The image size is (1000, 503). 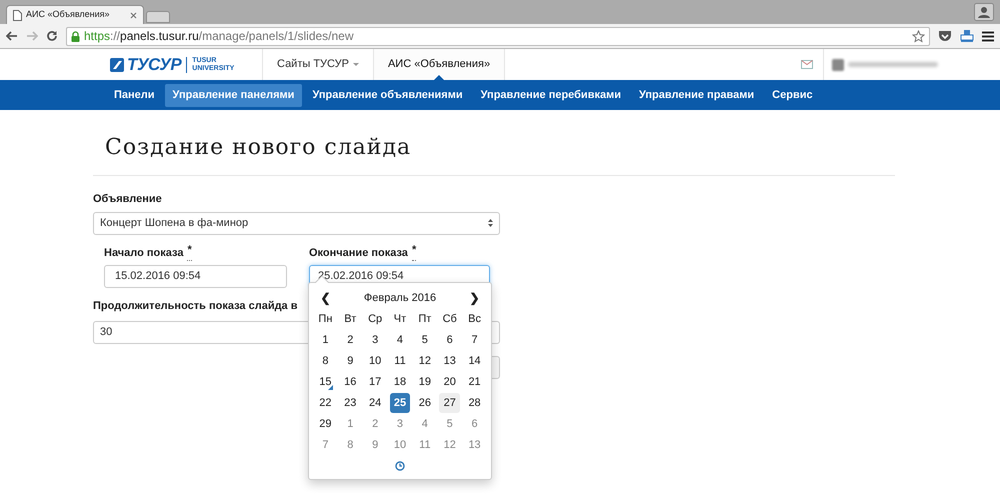 I want to click on calendar-day: 1, so click(x=350, y=424).